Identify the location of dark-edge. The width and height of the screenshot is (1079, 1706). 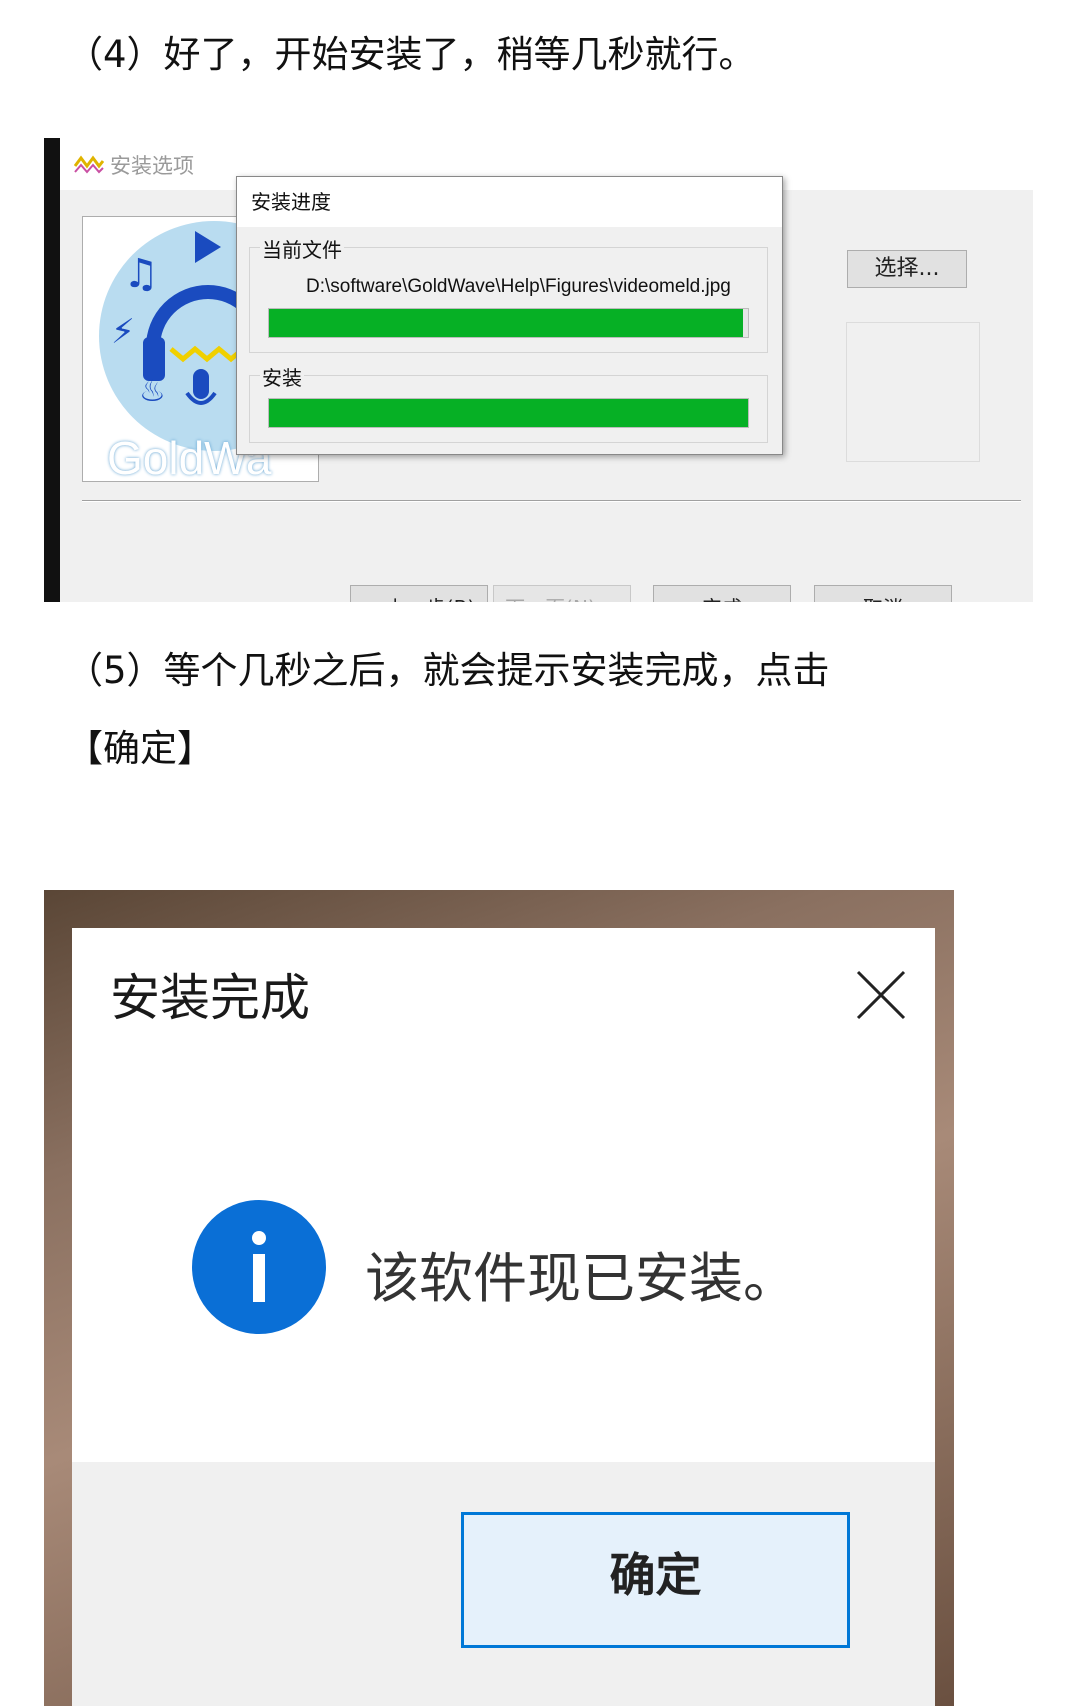
(52, 370).